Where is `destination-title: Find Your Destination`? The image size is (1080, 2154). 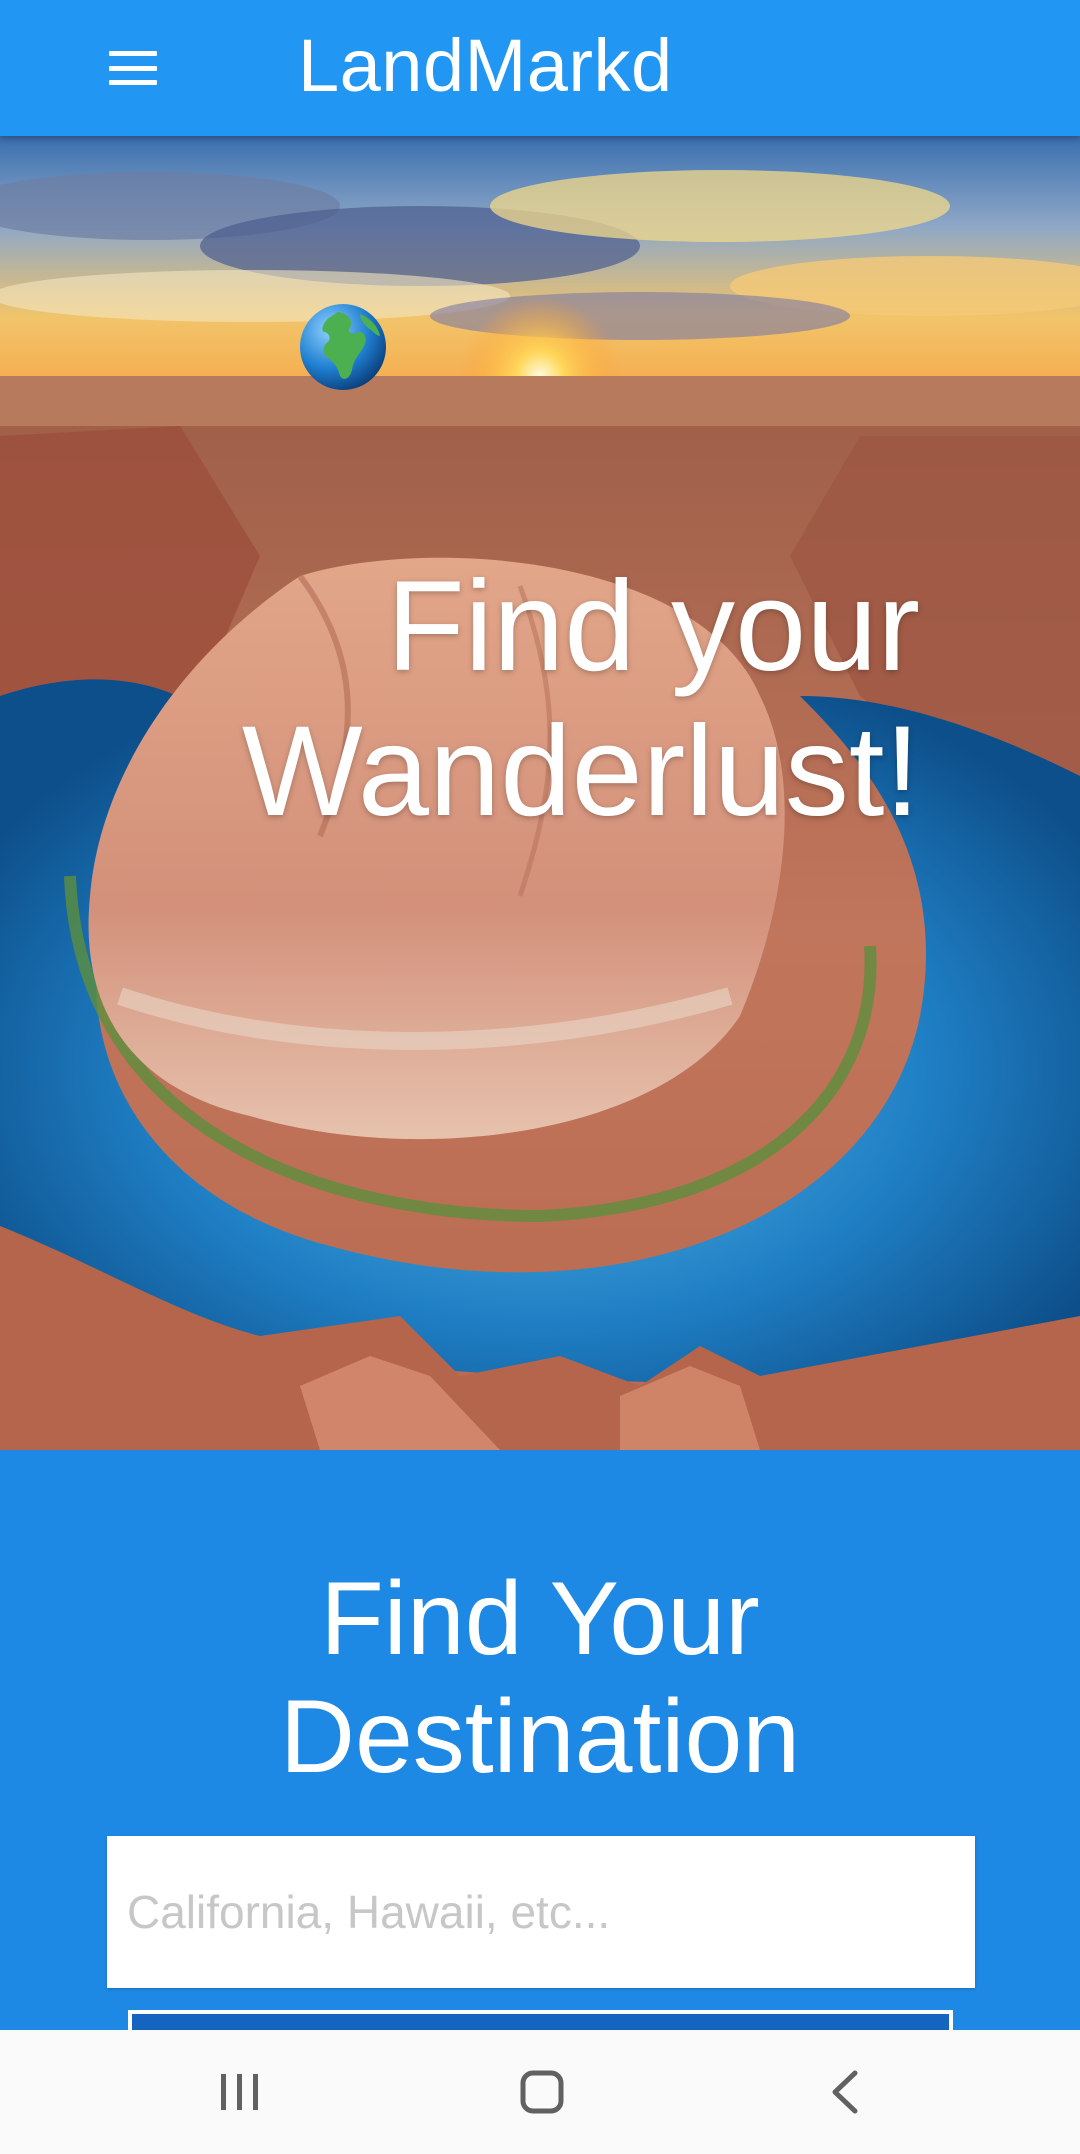
destination-title: Find Your Destination is located at coordinates (540, 1678).